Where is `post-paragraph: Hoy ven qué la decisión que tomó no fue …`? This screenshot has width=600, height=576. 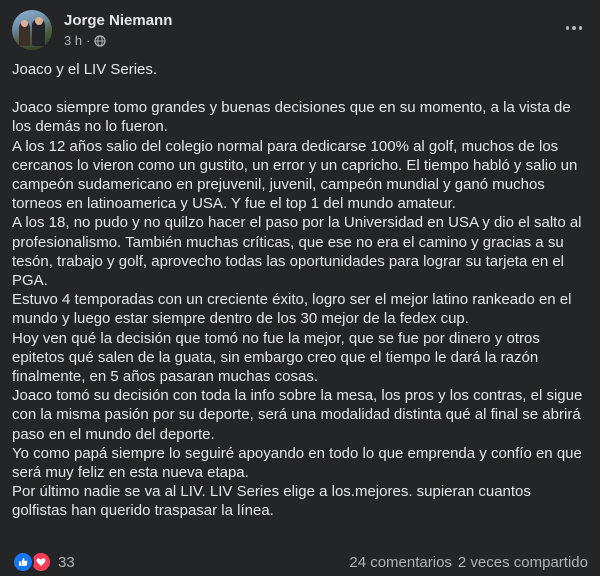 post-paragraph: Hoy ven qué la decisión que tomó no fue … is located at coordinates (276, 357).